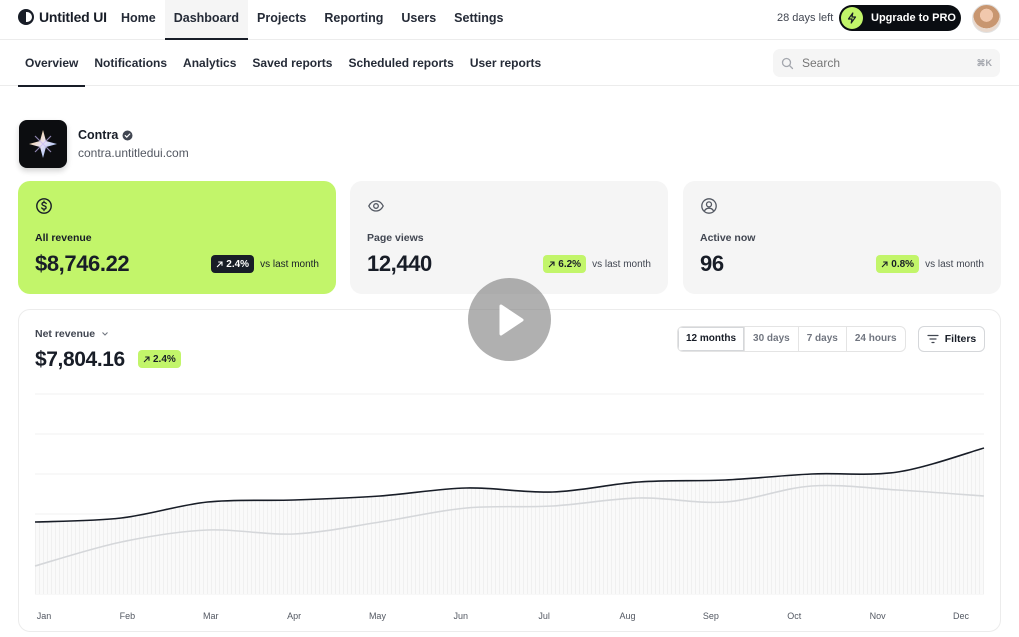  Describe the element at coordinates (787, 63) in the screenshot. I see `search-icon` at that location.